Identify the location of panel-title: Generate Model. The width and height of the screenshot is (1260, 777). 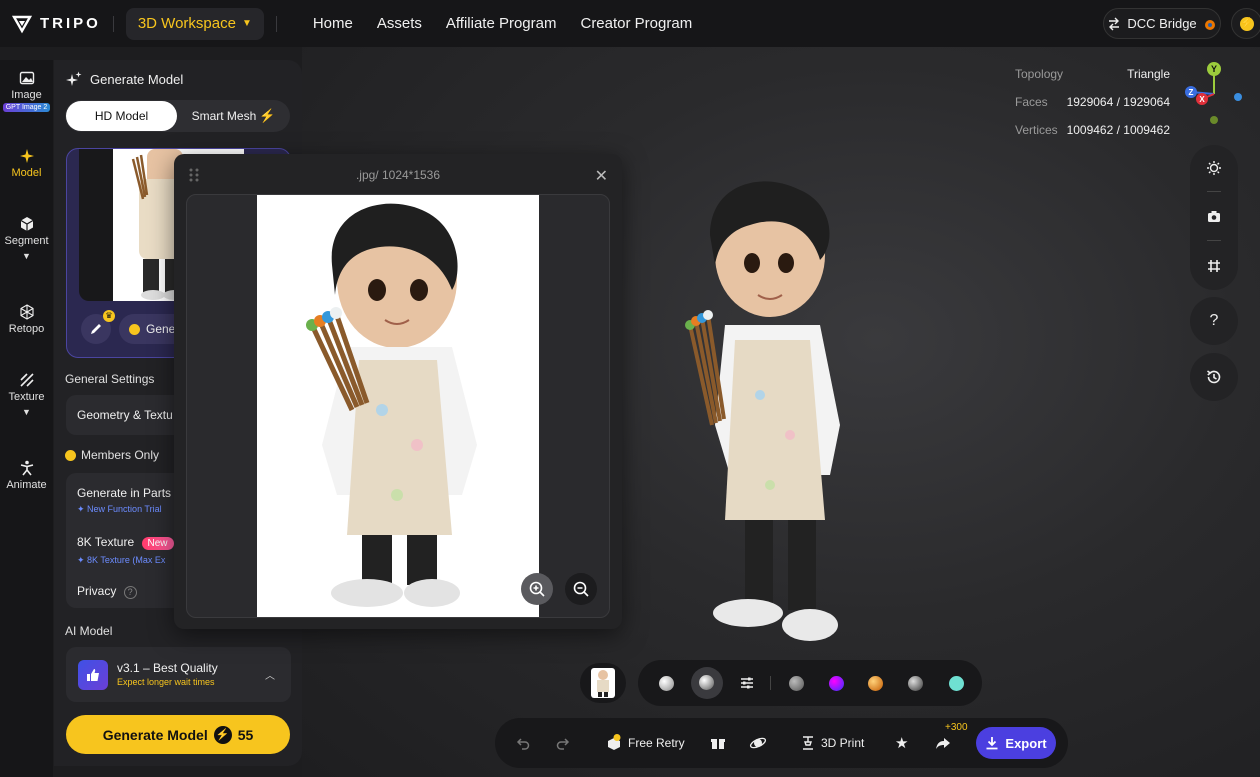
(137, 79).